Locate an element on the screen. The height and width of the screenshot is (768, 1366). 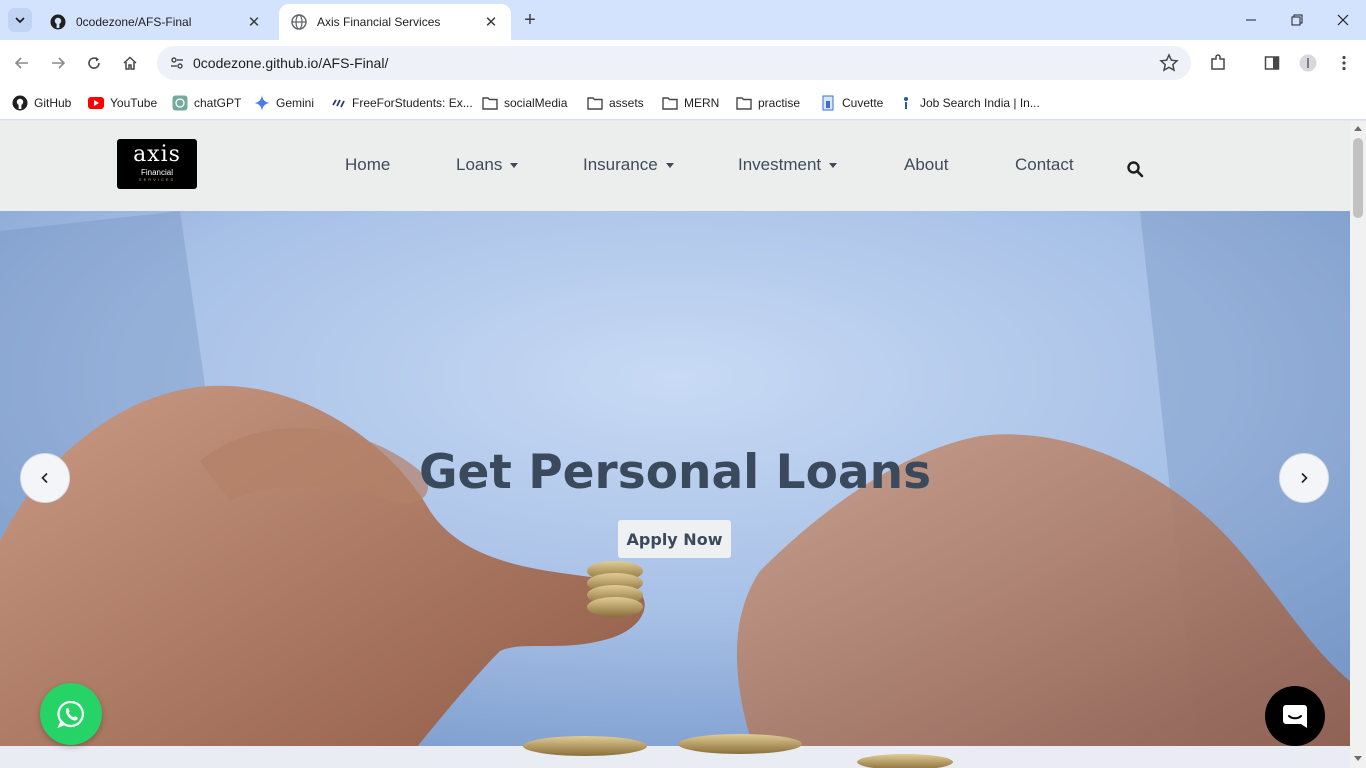
nav-label: Loans is located at coordinates (479, 164).